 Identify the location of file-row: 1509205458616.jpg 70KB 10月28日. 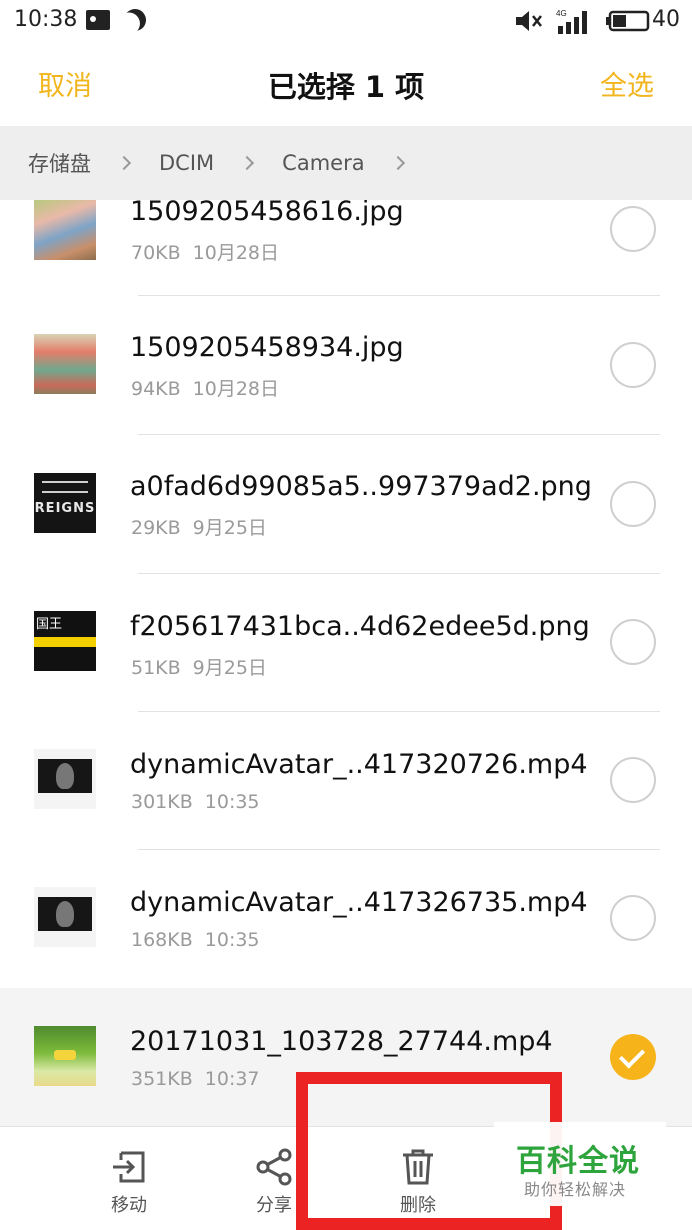
(346, 250).